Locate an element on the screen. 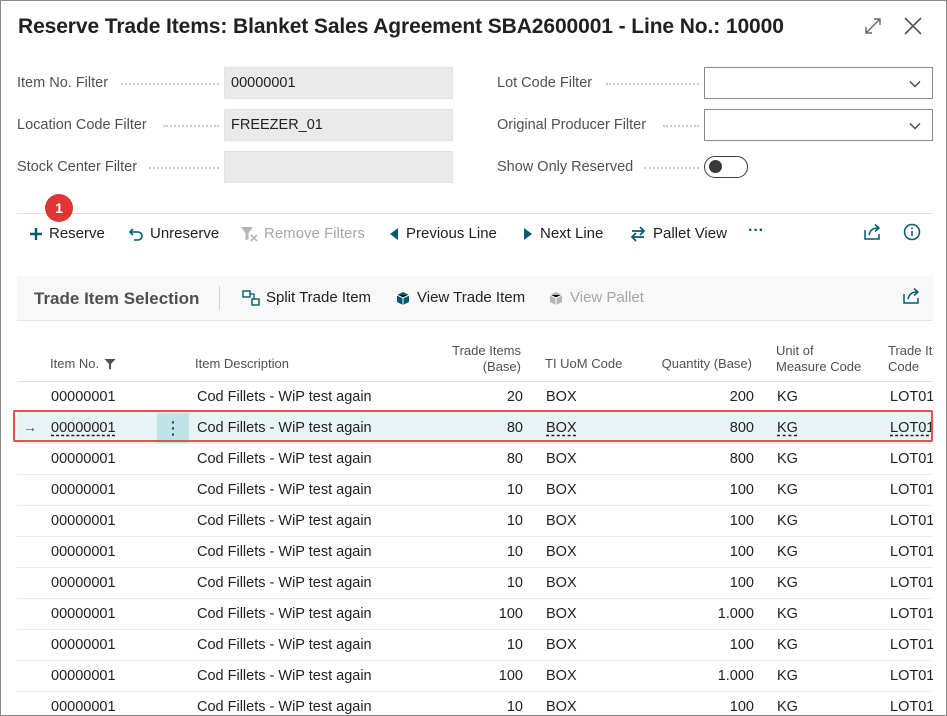 The width and height of the screenshot is (947, 716). chevron-down-icon is located at coordinates (915, 84).